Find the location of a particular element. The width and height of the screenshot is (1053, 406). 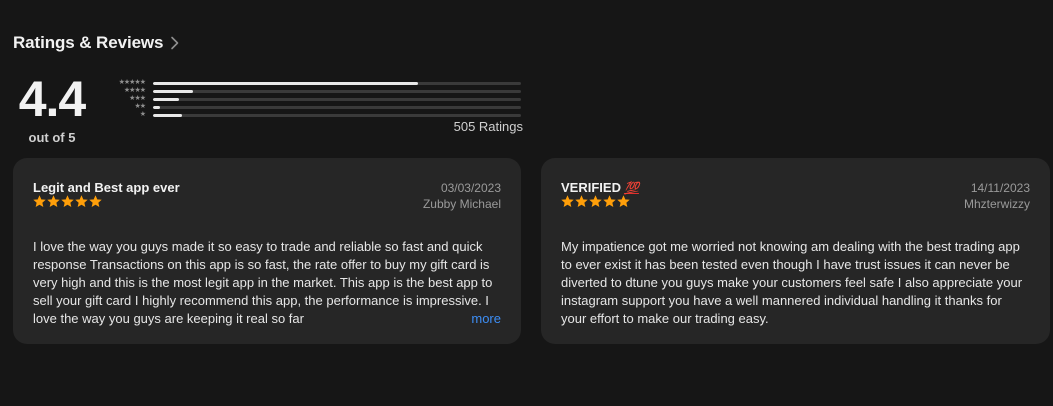

chevron-right-icon is located at coordinates (175, 43).